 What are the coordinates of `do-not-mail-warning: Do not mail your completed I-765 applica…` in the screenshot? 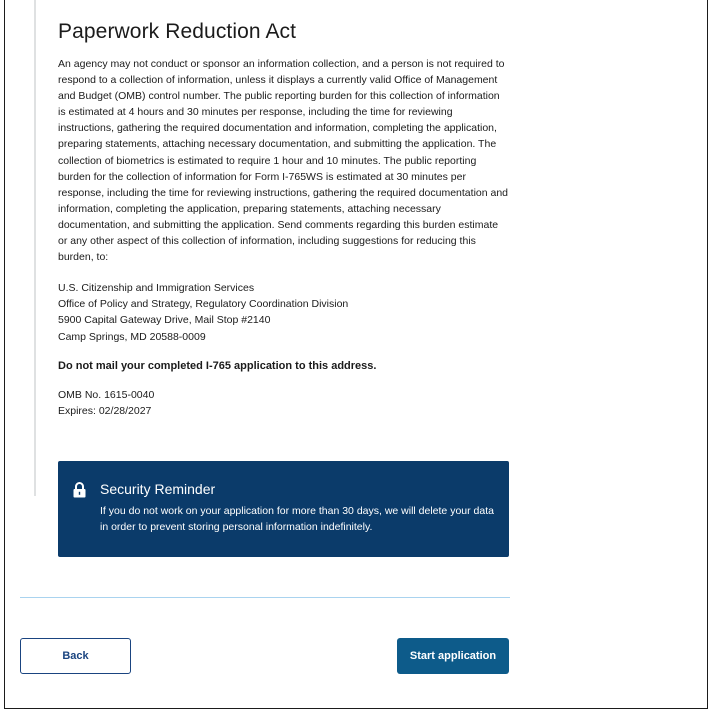 It's located at (217, 365).